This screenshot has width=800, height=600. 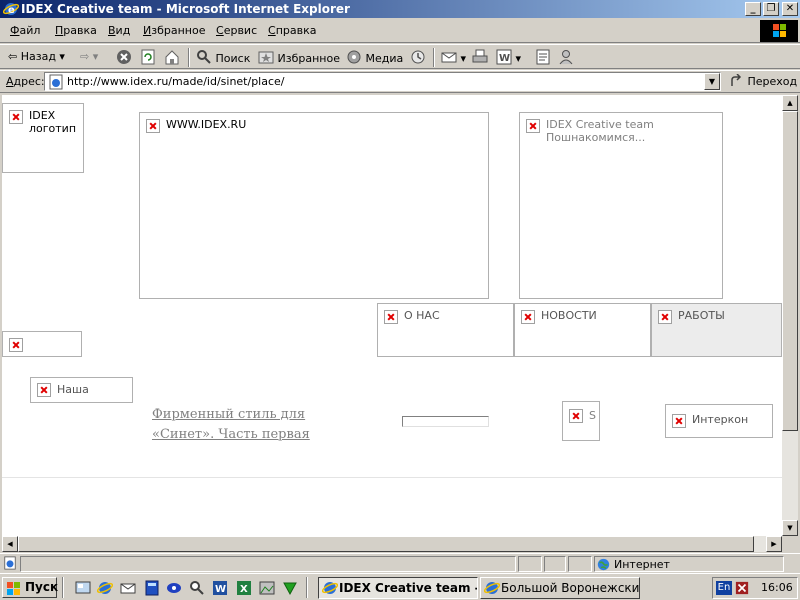 What do you see at coordinates (480, 57) in the screenshot?
I see `print-icon` at bounding box center [480, 57].